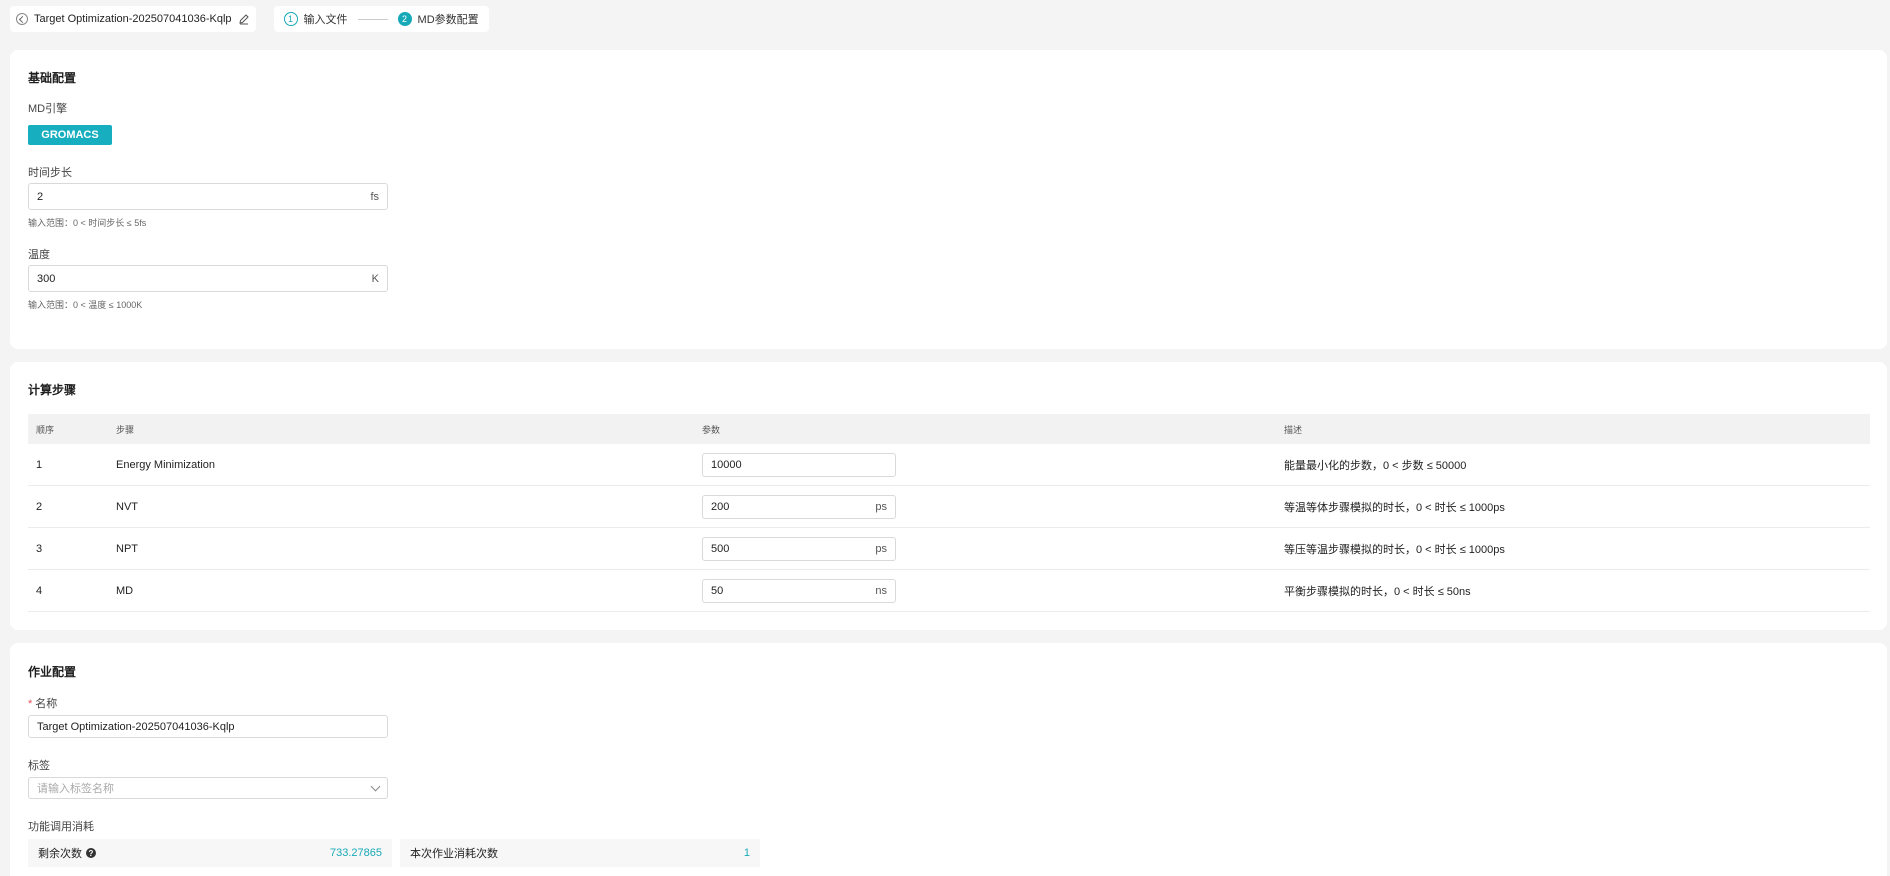  I want to click on help-icon: ?, so click(91, 853).